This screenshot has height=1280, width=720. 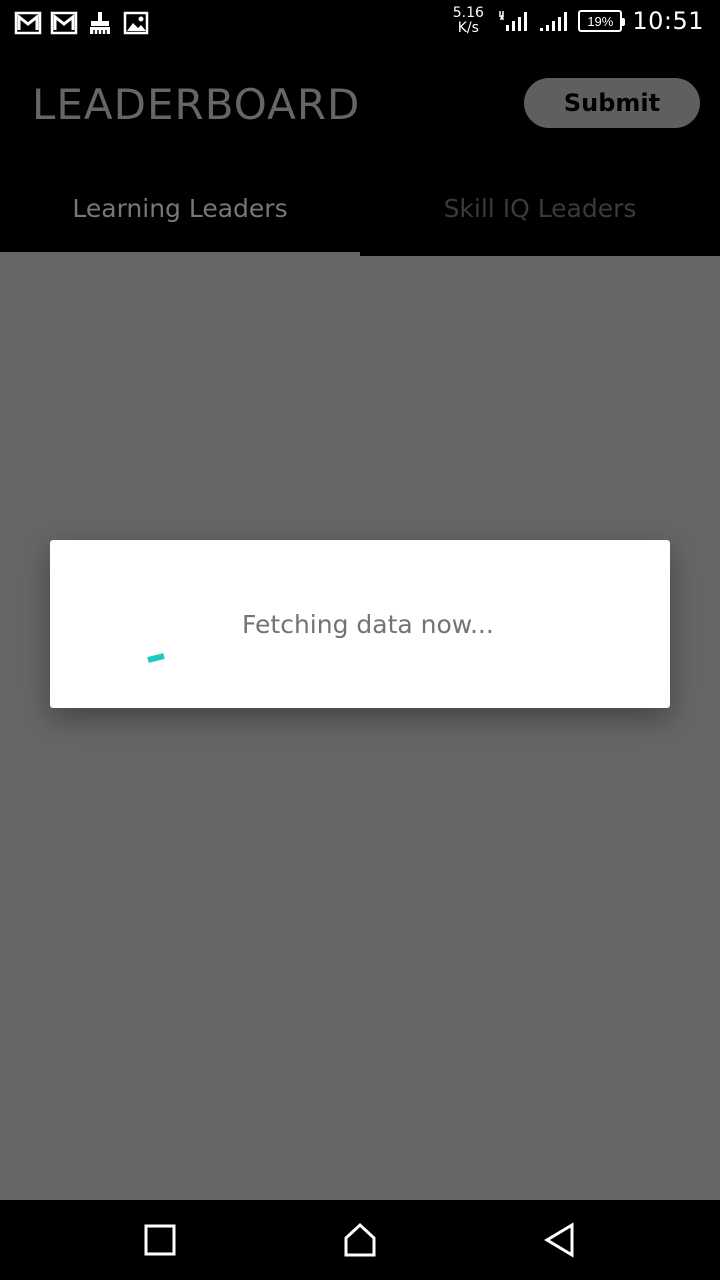 What do you see at coordinates (554, 21) in the screenshot?
I see `signal-2-icon` at bounding box center [554, 21].